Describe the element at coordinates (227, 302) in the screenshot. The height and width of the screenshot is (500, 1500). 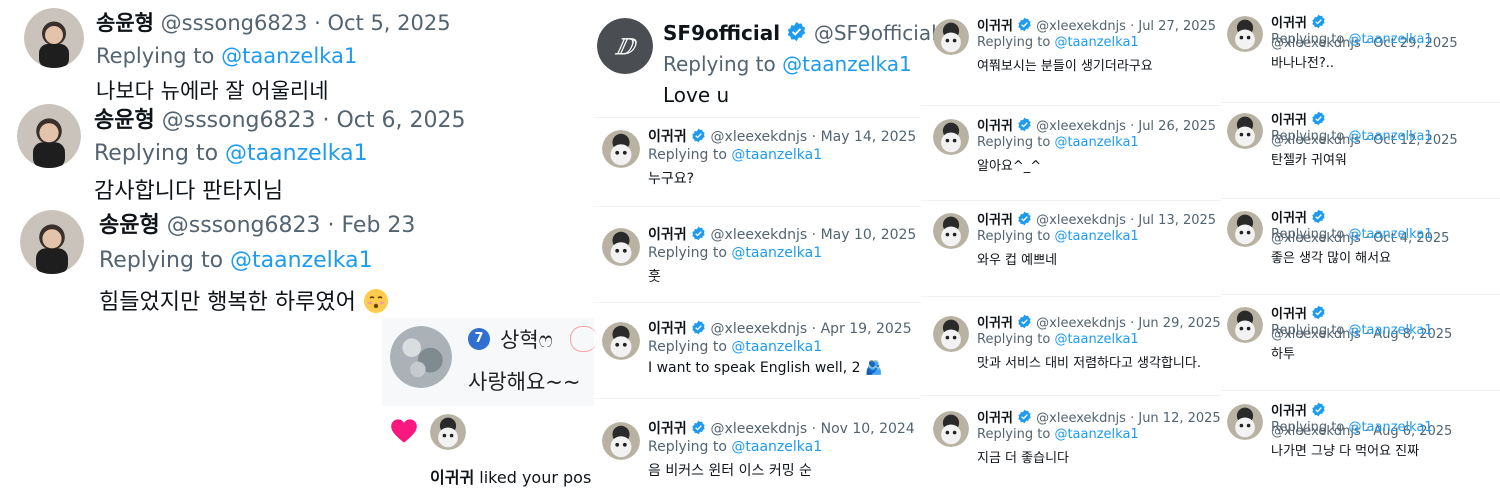
I see `tweet-text-content: 힘들었지만 행복한 하루였어` at that location.